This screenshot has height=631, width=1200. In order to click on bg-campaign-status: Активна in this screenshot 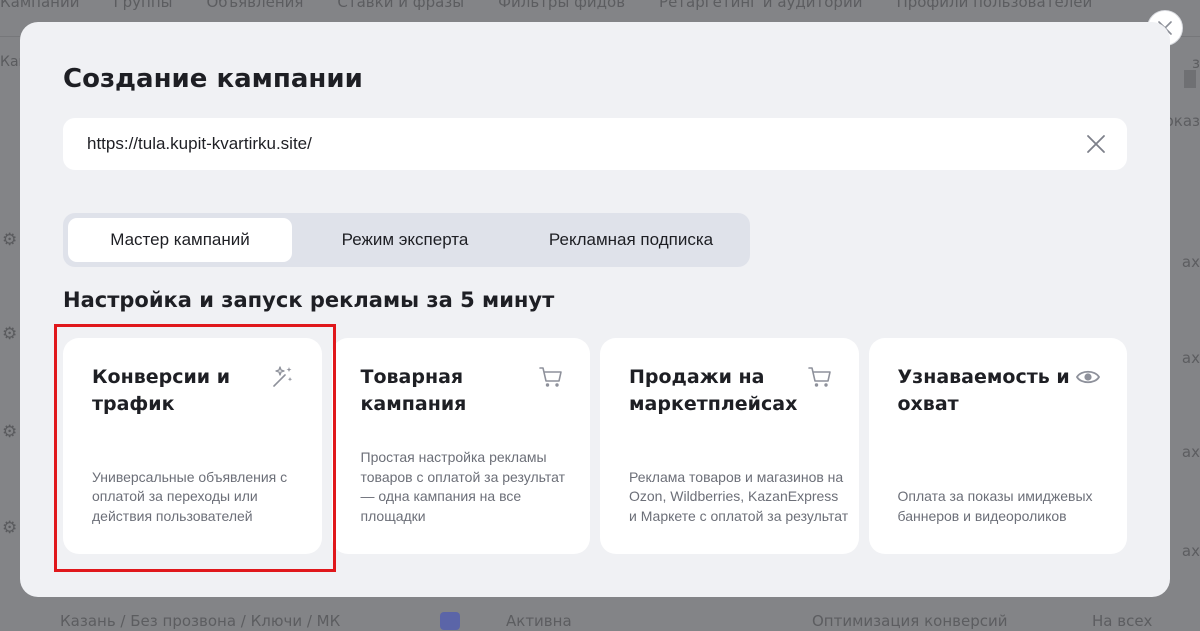, I will do `click(539, 620)`.